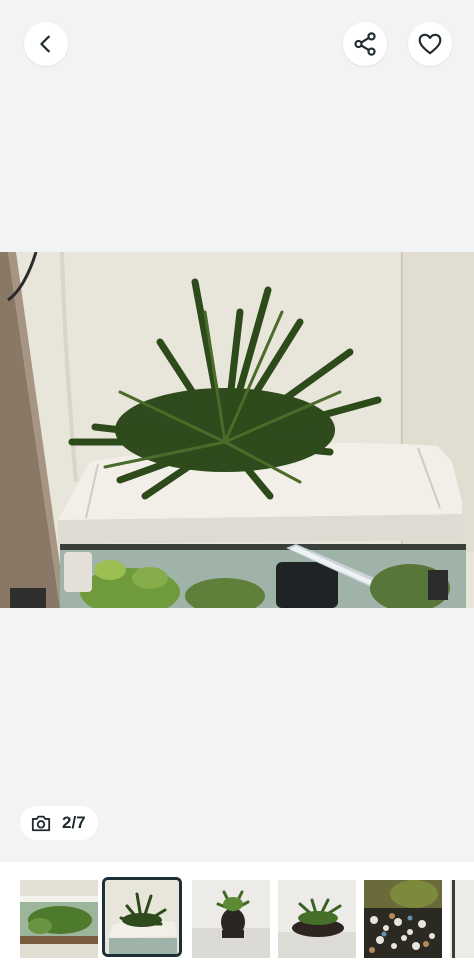  I want to click on share-button, so click(365, 44).